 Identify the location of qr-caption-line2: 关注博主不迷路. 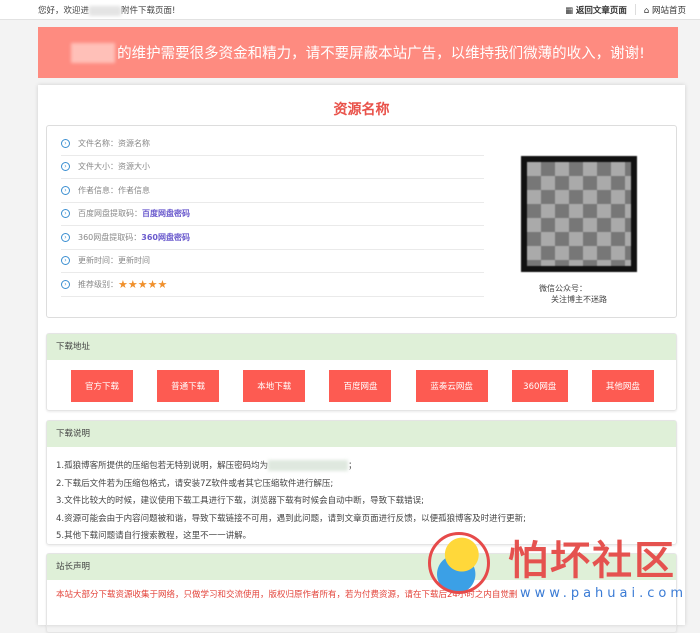
(579, 299).